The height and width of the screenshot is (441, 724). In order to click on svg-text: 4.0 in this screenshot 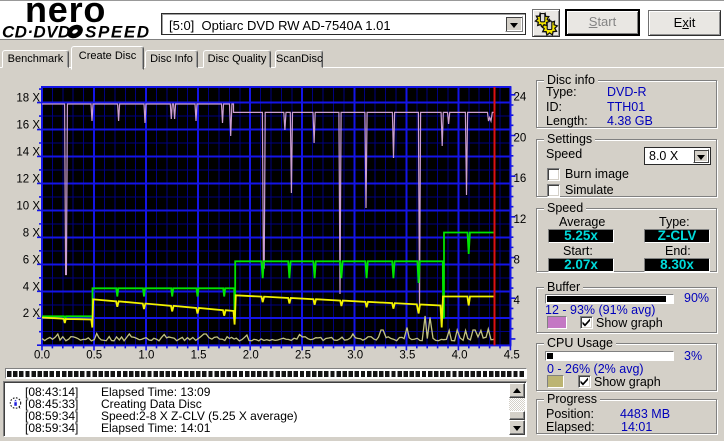, I will do `click(460, 356)`.